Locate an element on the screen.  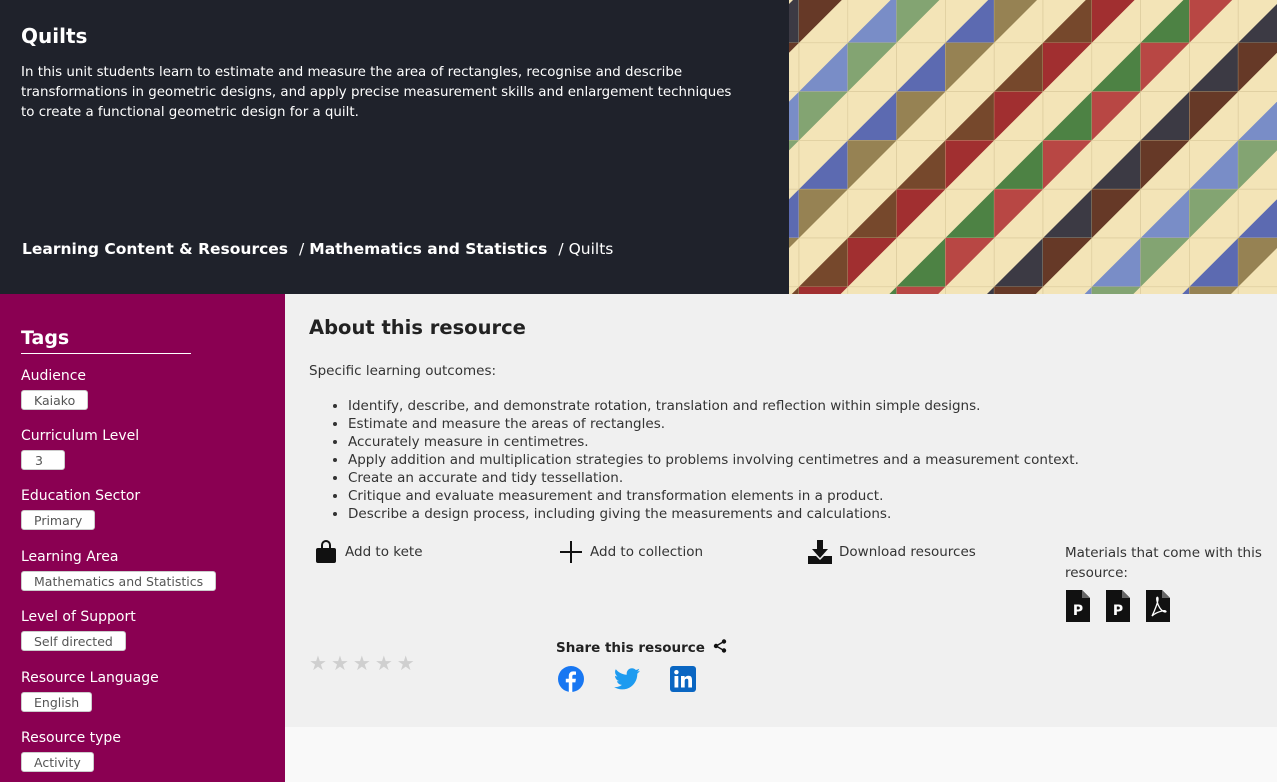
tag-group-resource-type: Resource type Activity is located at coordinates (71, 750).